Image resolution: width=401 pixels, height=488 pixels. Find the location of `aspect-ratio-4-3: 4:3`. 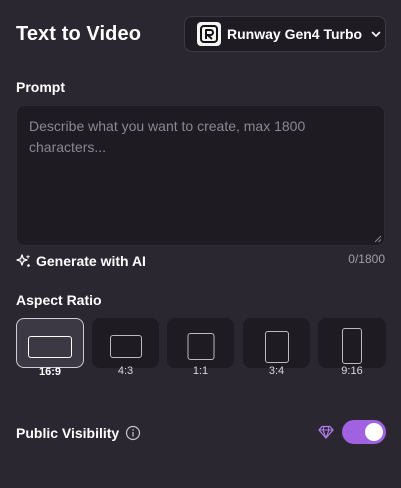

aspect-ratio-4-3: 4:3 is located at coordinates (125, 347).